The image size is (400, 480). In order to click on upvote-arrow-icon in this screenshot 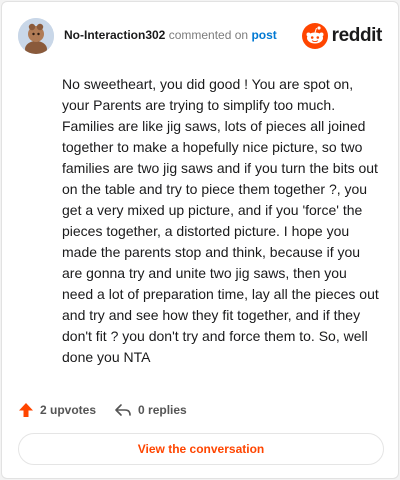, I will do `click(26, 410)`.